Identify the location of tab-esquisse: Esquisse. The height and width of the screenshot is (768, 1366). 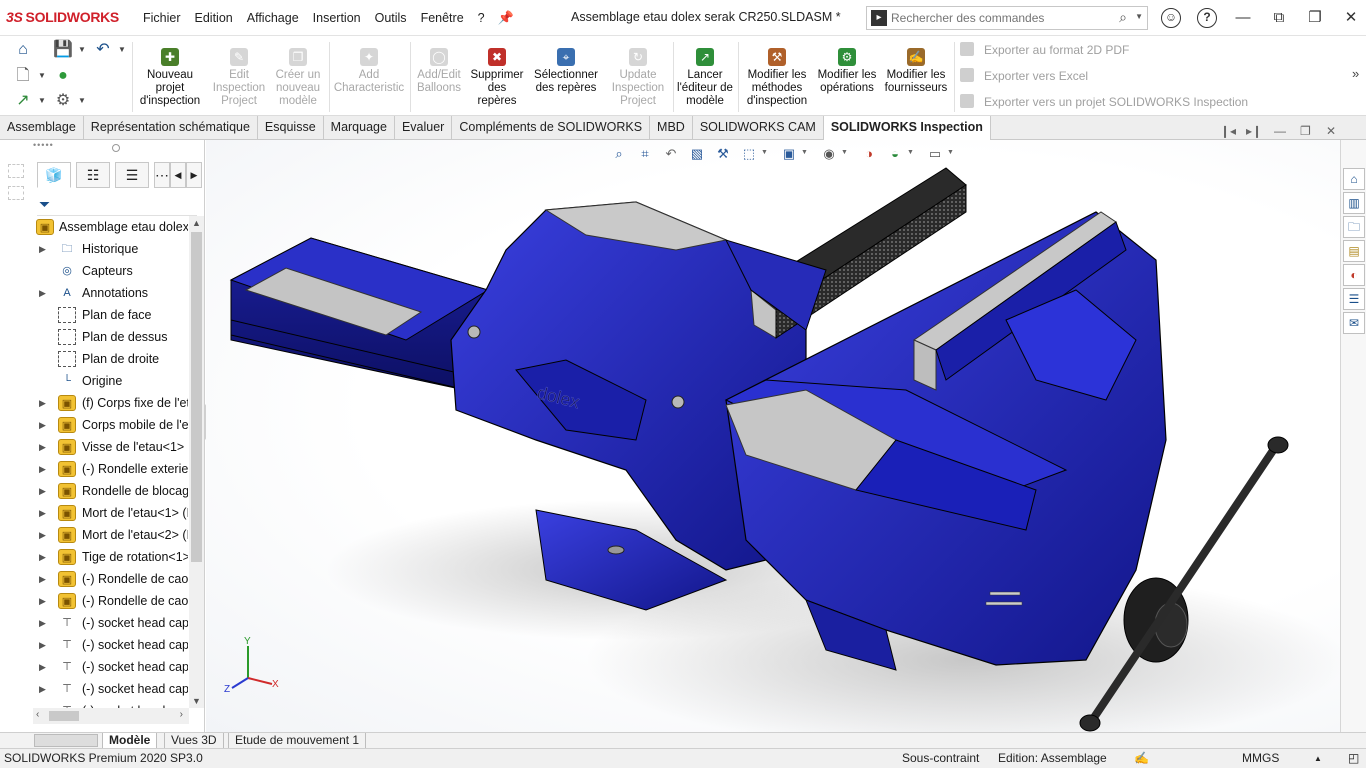
(291, 127).